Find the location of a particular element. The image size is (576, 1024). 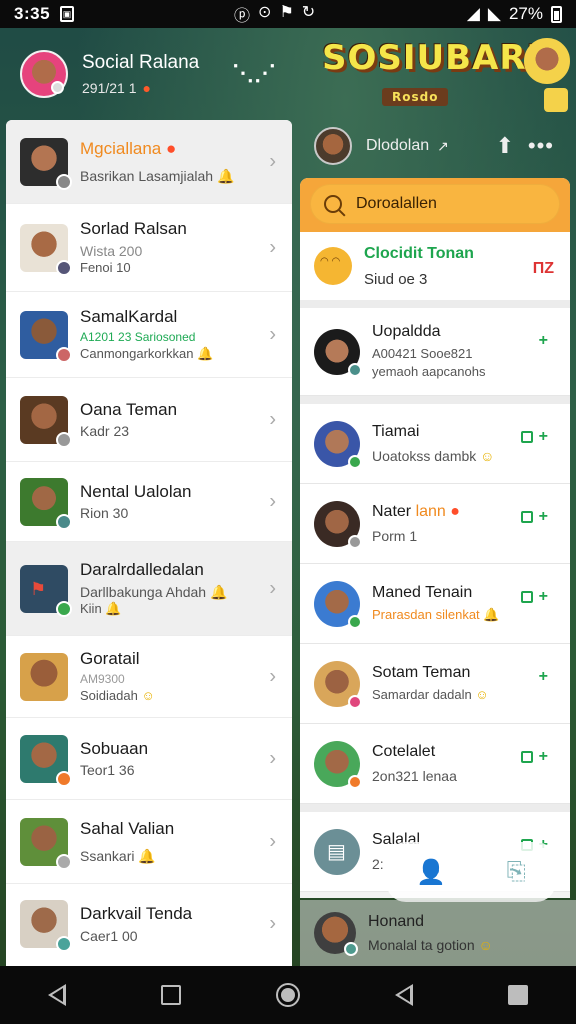

profile-avatar is located at coordinates (44, 74).